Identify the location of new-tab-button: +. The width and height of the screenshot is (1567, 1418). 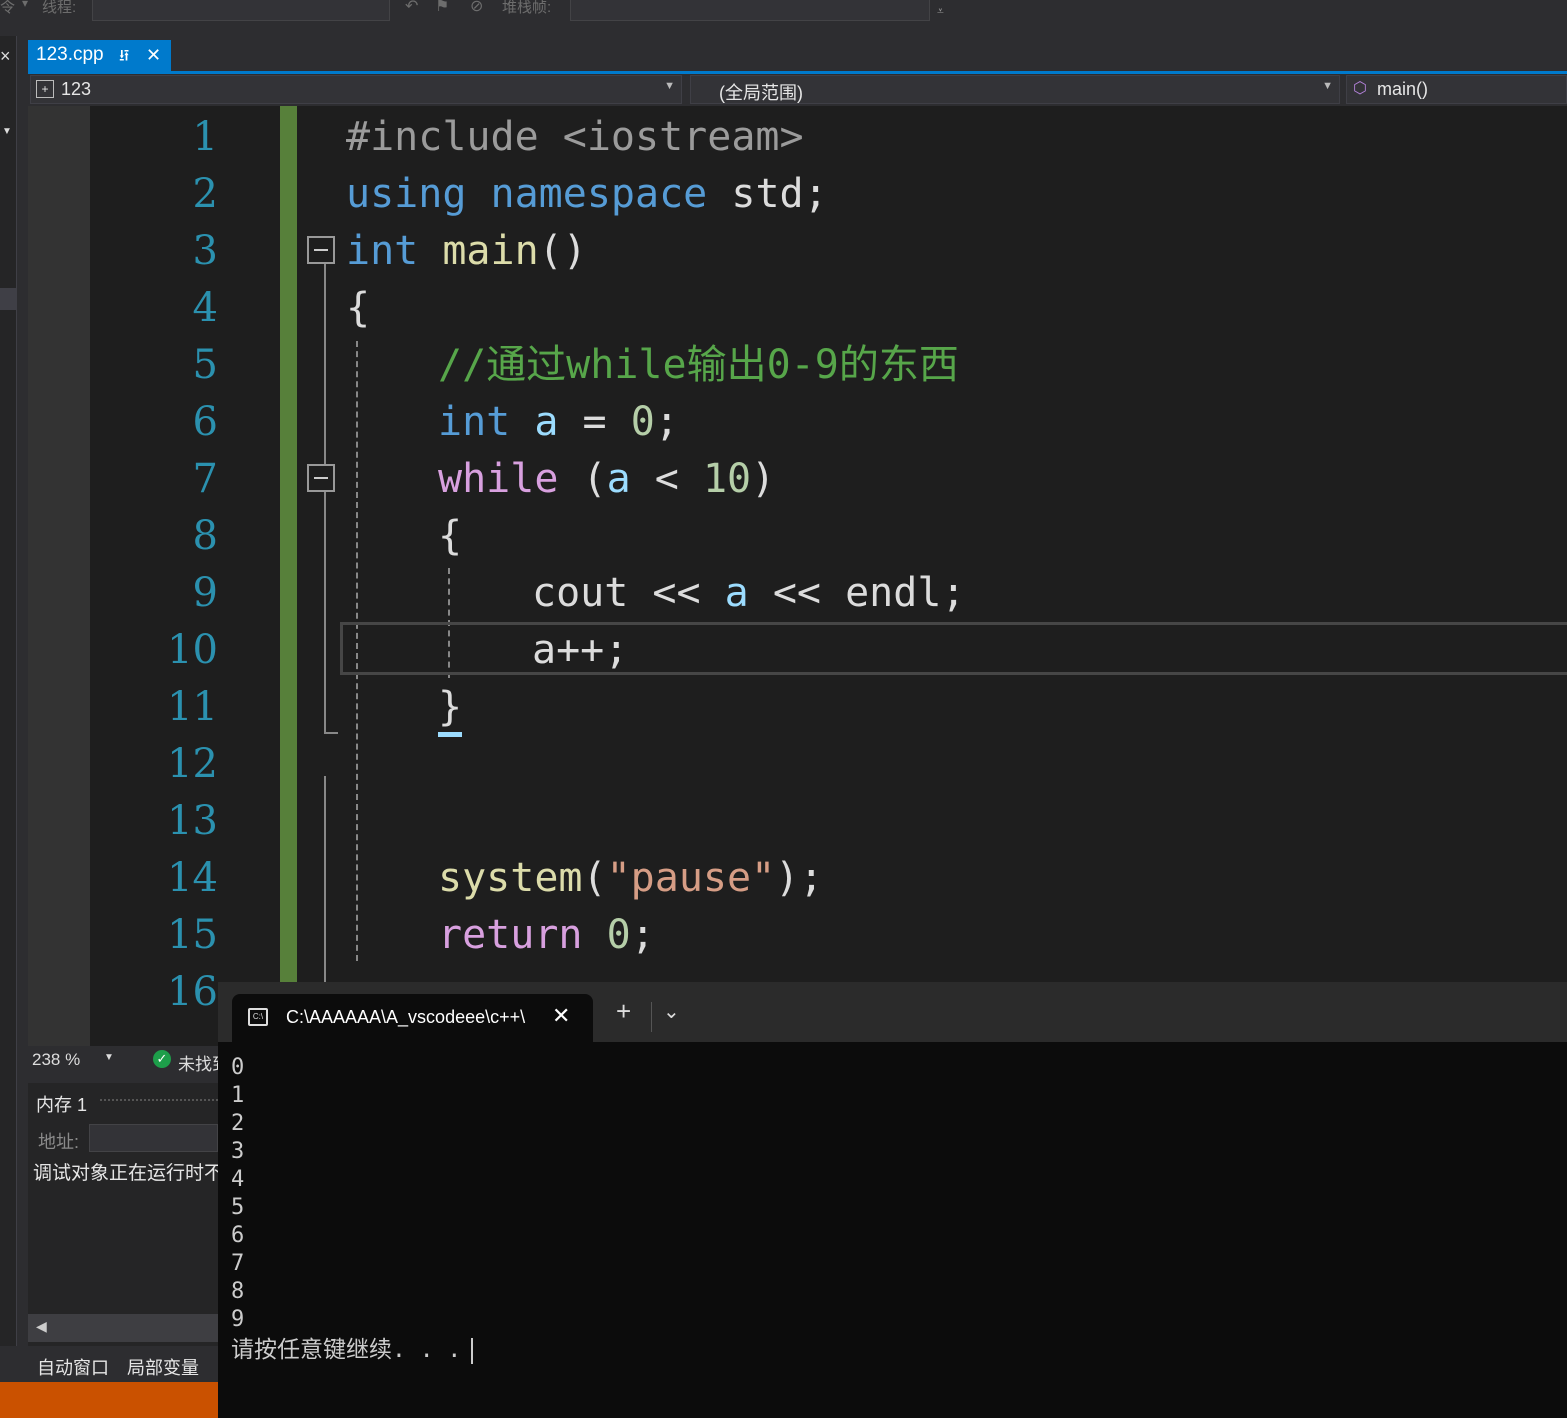
(623, 1011).